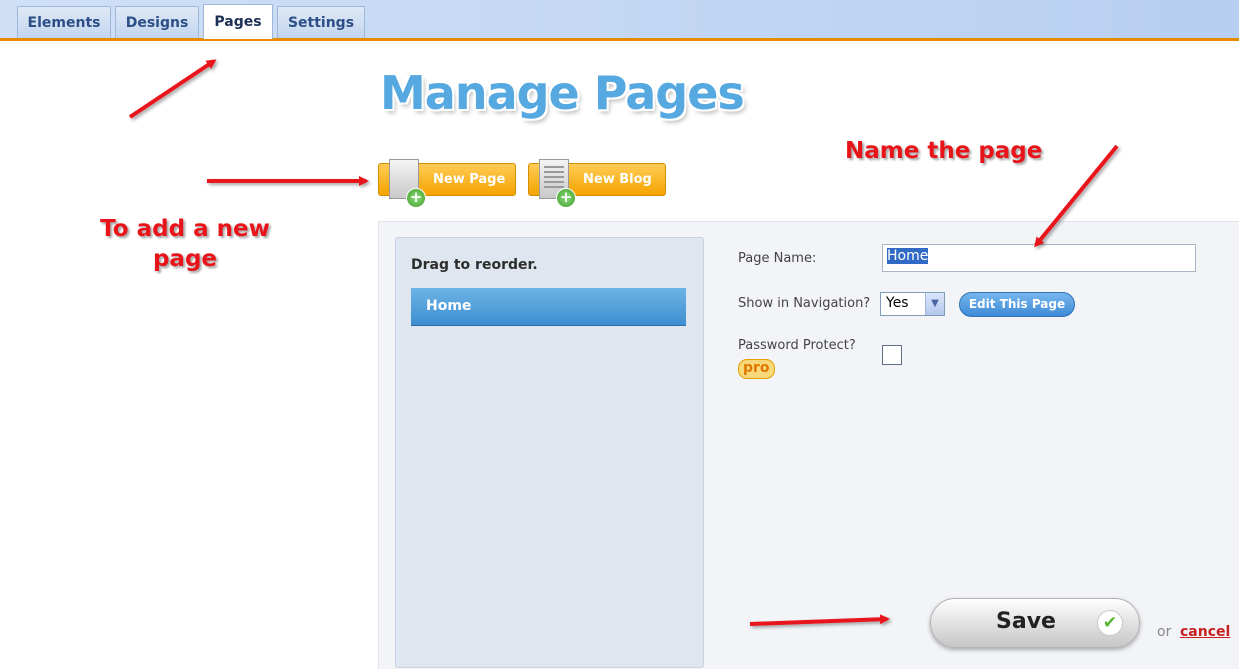  I want to click on arrow-to-page-name, so click(1076, 196).